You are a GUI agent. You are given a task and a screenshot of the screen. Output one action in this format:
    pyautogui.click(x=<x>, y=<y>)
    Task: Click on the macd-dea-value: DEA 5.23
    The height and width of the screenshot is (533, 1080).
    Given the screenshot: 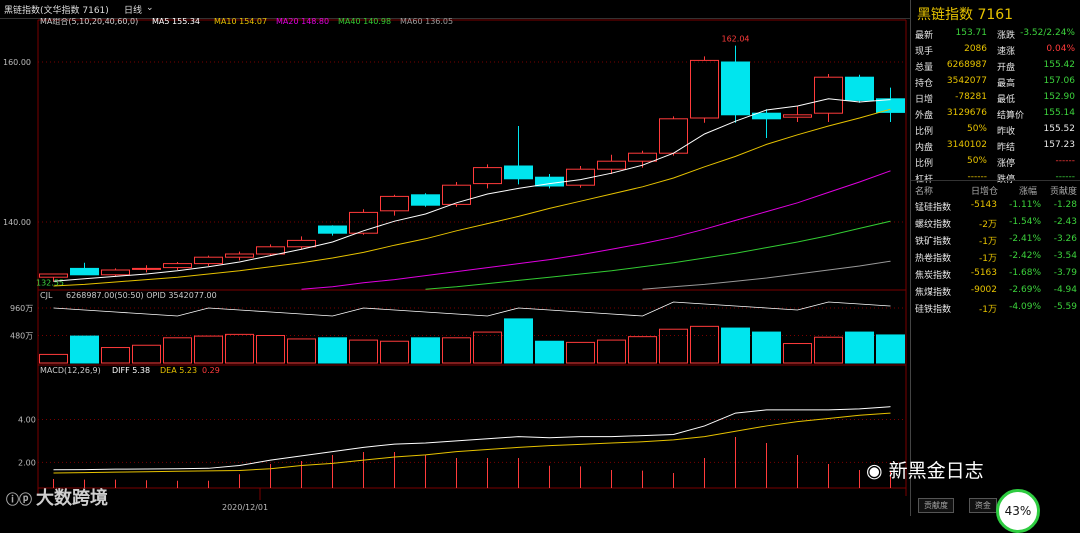 What is the action you would take?
    pyautogui.click(x=178, y=370)
    